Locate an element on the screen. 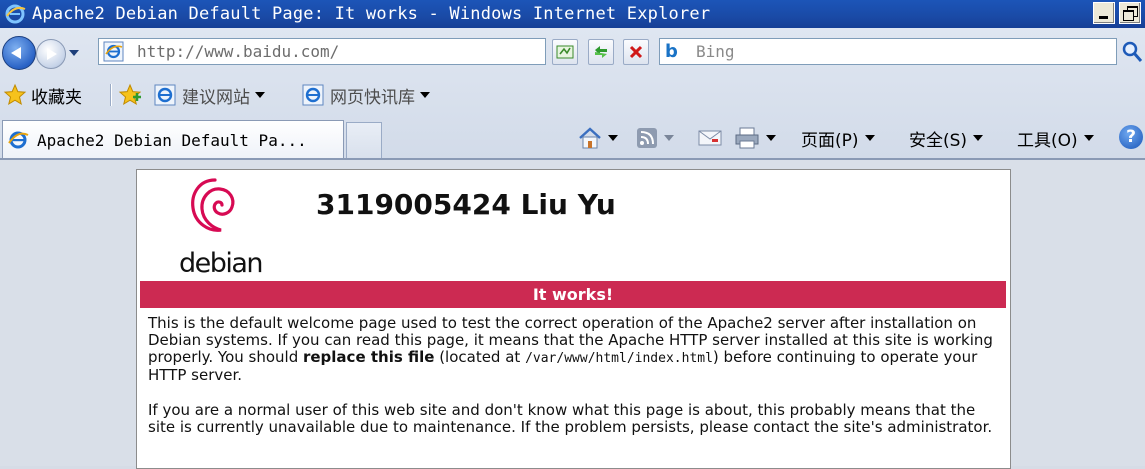 The height and width of the screenshot is (469, 1145). debian-logo-text: debian is located at coordinates (221, 263).